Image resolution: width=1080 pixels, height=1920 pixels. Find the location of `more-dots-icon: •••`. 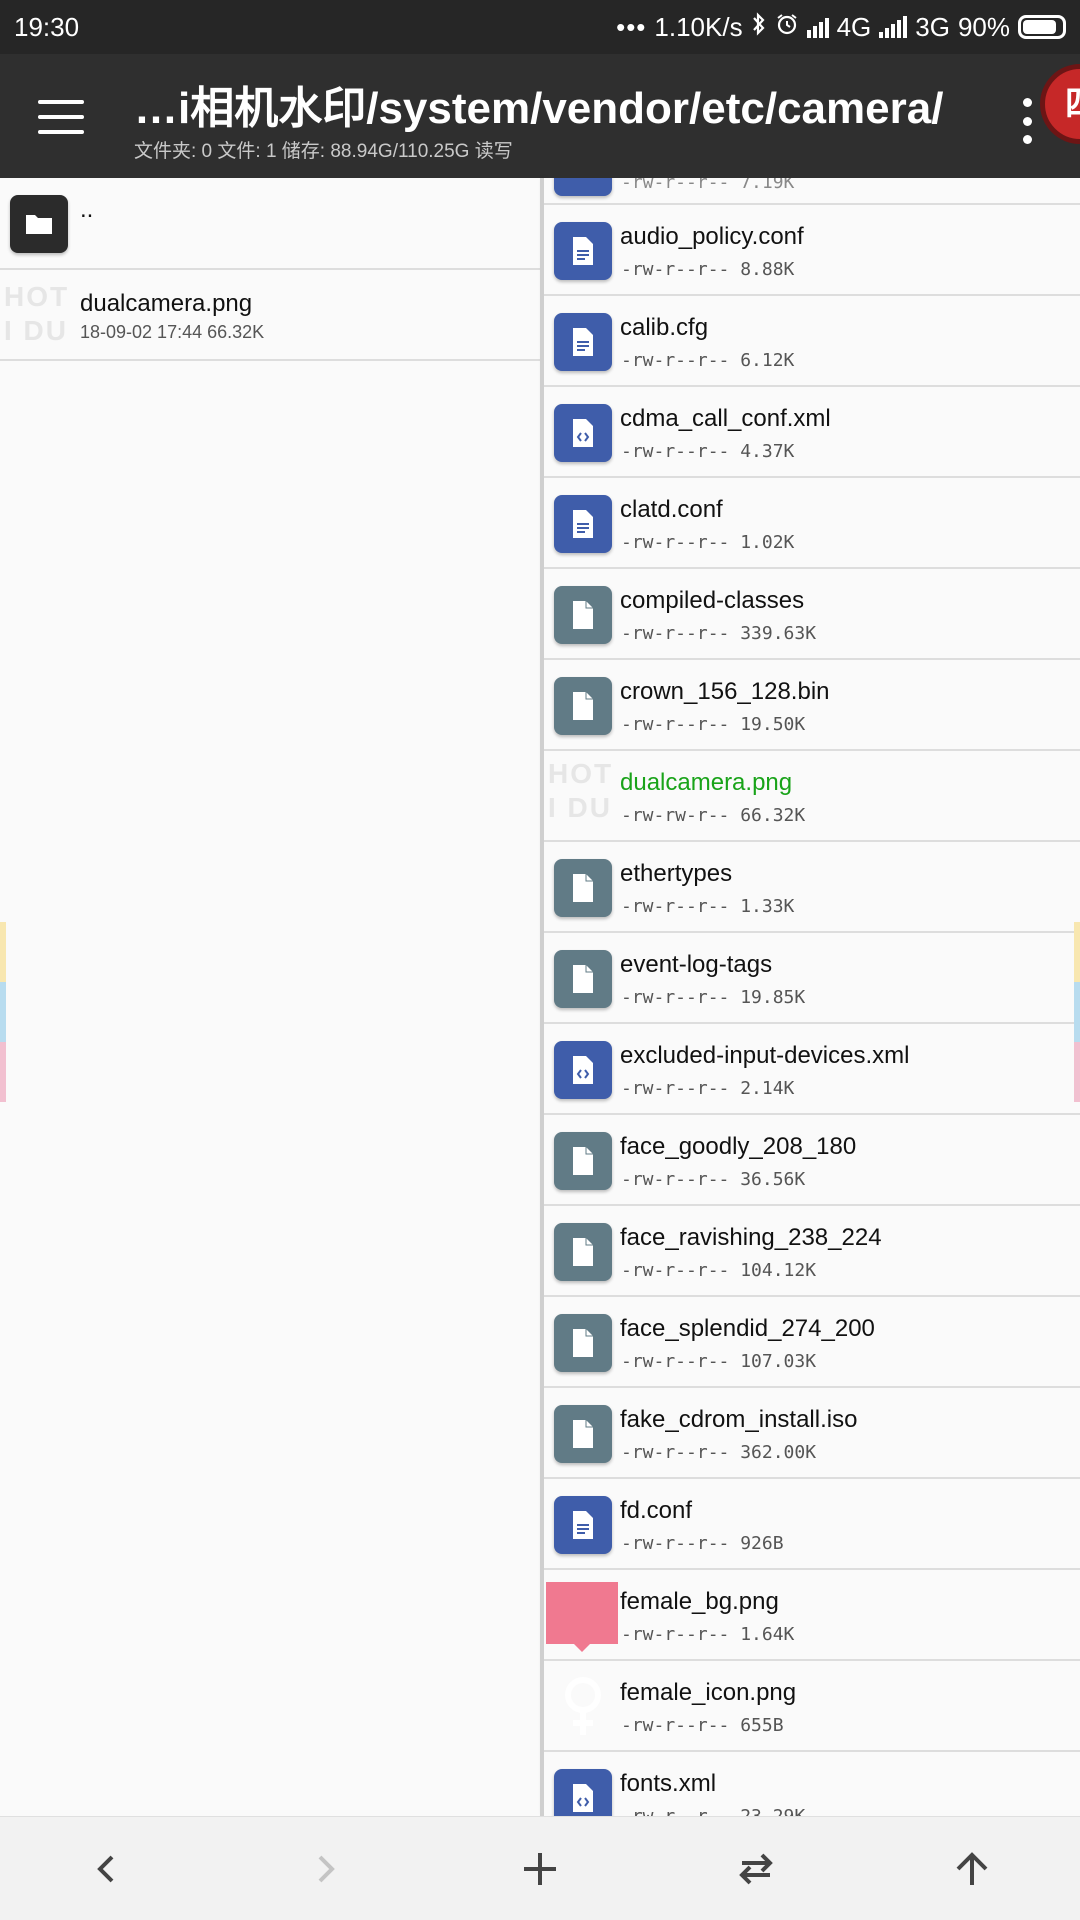

more-dots-icon: ••• is located at coordinates (631, 26).